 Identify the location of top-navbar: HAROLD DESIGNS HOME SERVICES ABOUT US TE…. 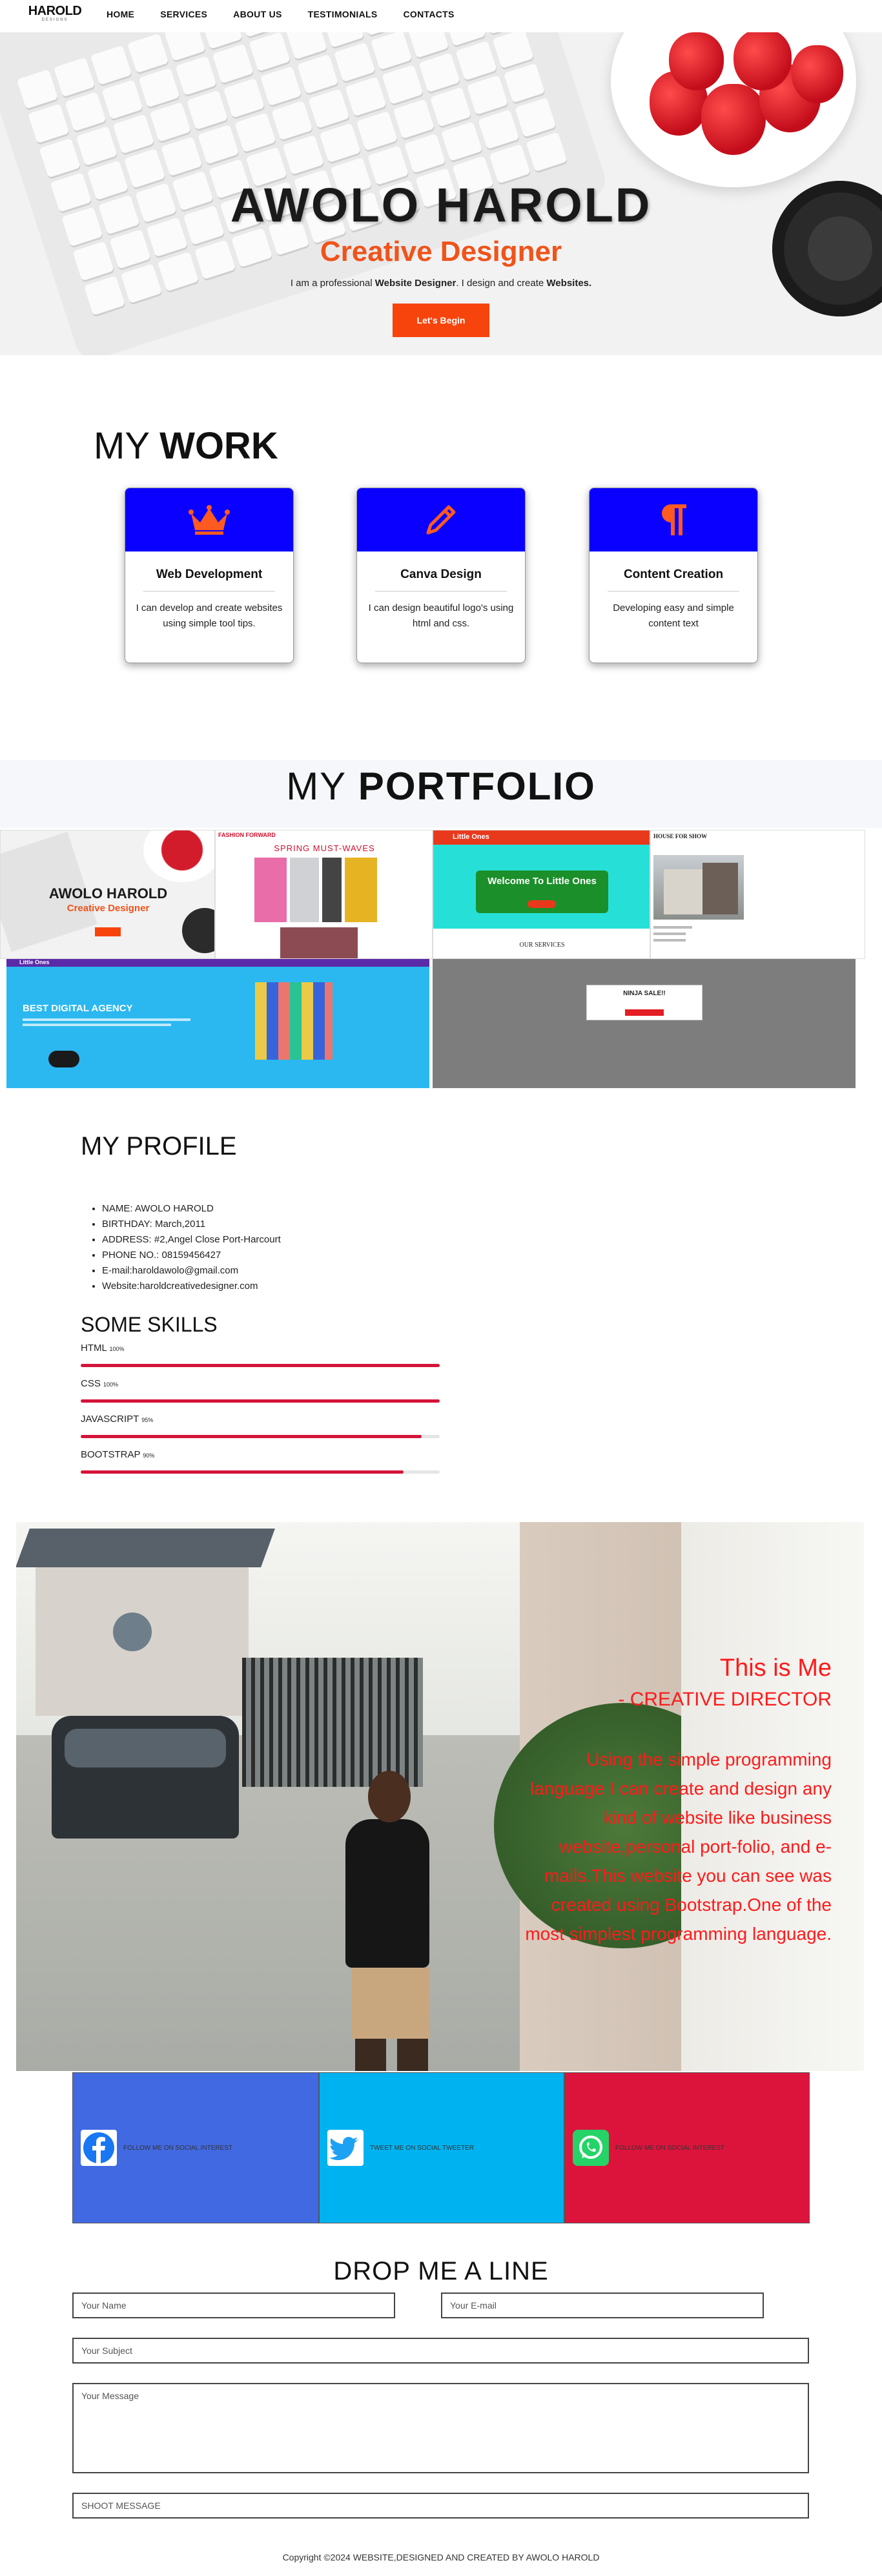
(441, 16).